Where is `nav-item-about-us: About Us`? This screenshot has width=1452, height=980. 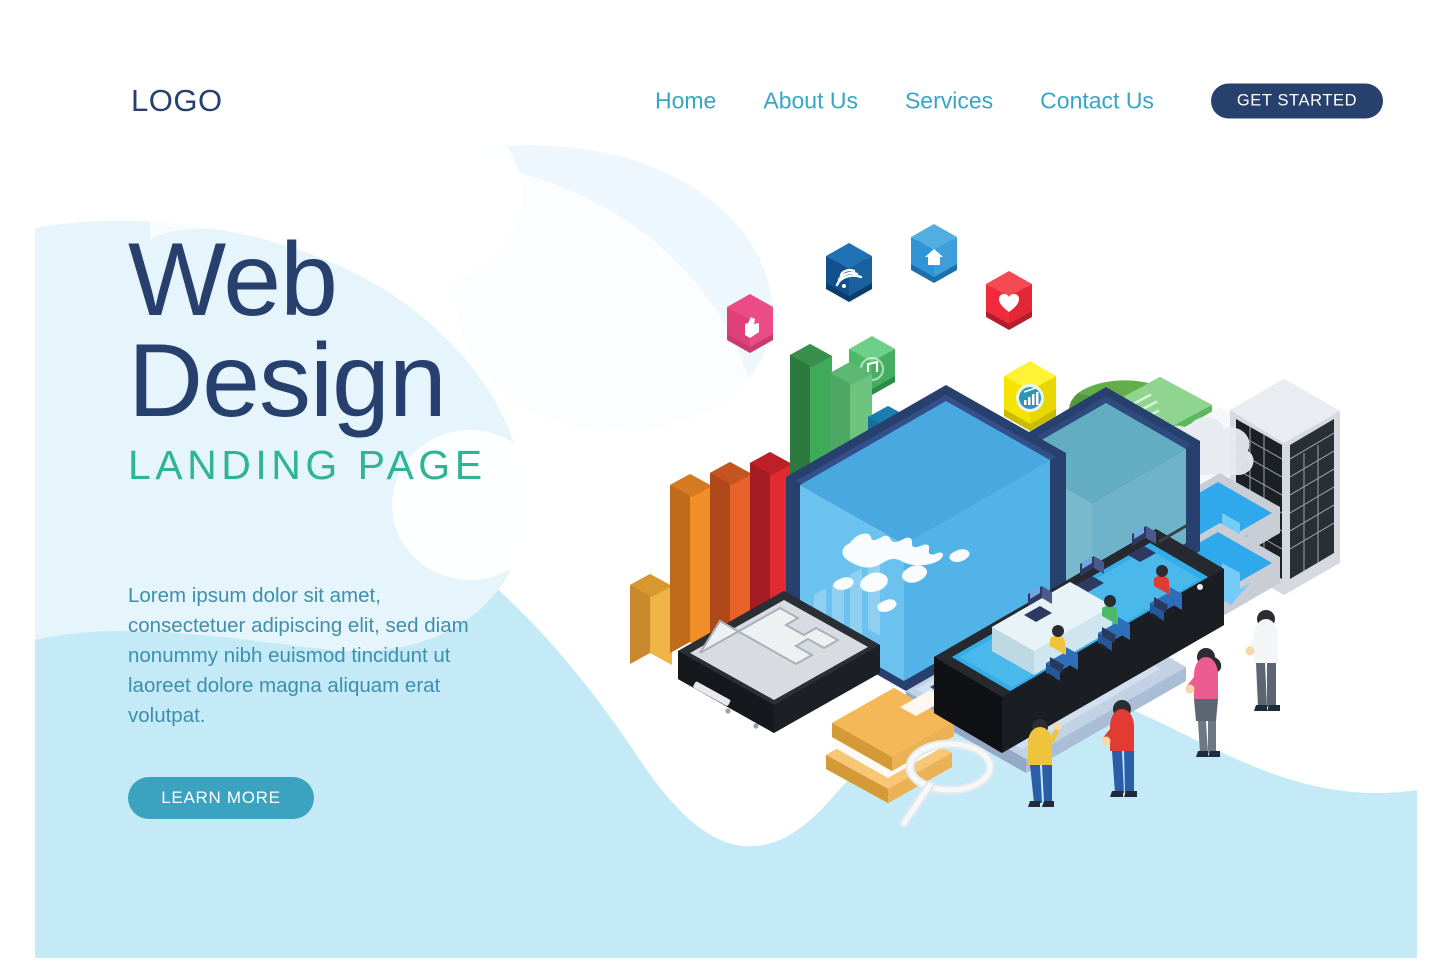
nav-item-about-us: About Us is located at coordinates (810, 101).